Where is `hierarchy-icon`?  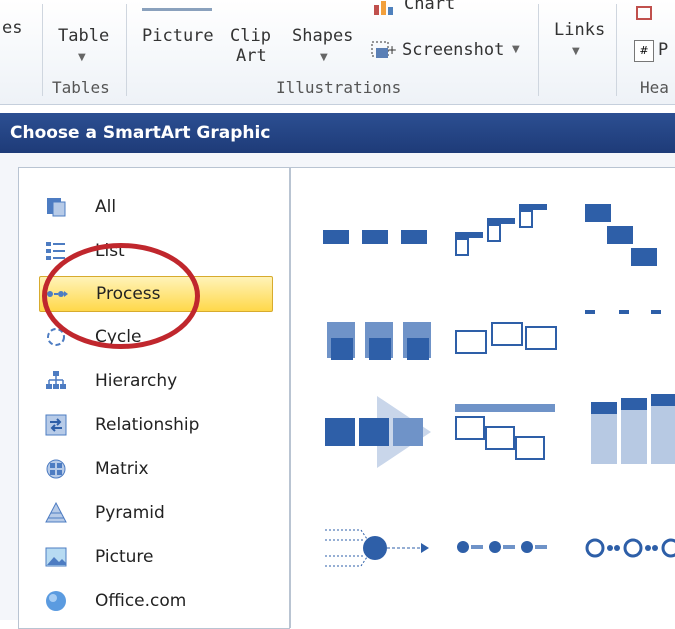
hierarchy-icon is located at coordinates (56, 381).